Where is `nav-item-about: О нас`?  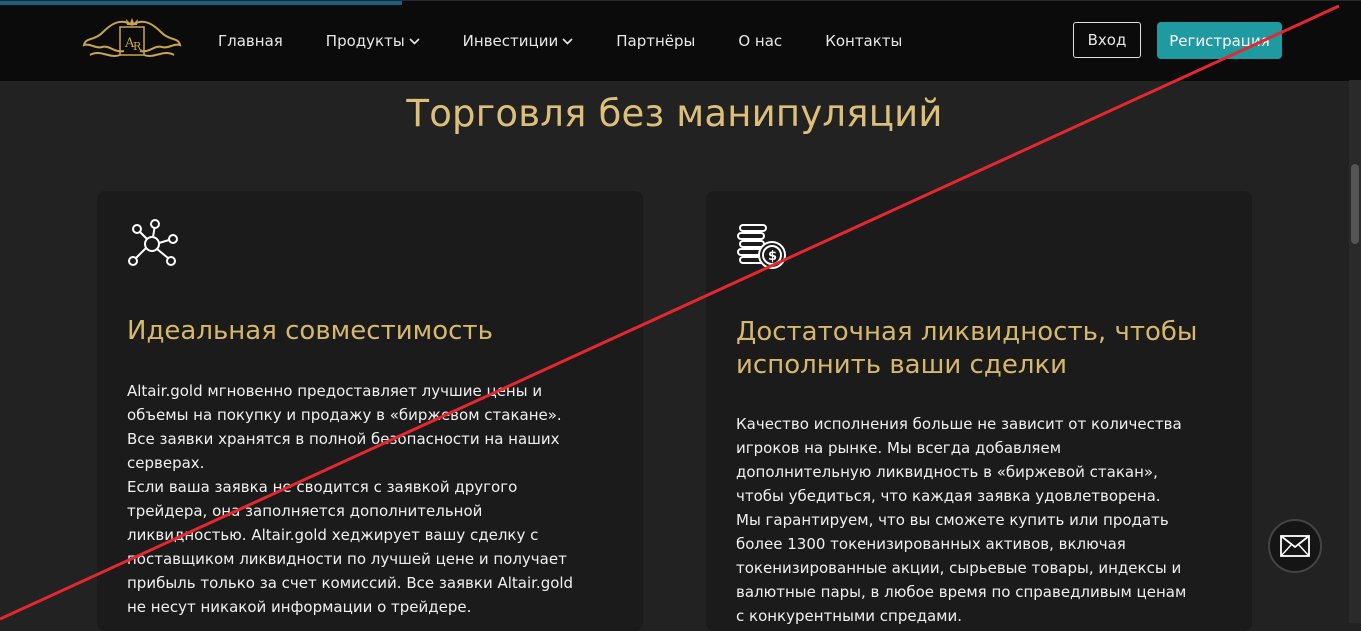 nav-item-about: О нас is located at coordinates (760, 41).